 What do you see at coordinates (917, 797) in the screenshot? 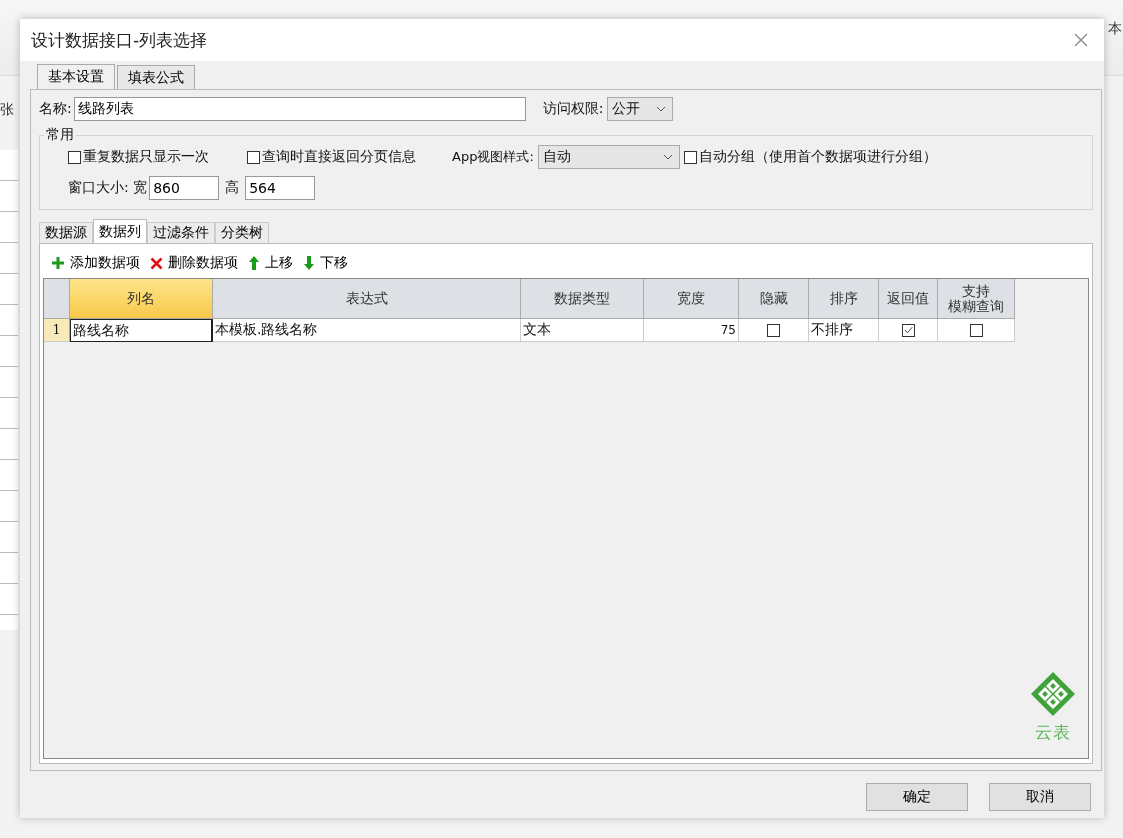
I see `dialog-button: 确定` at bounding box center [917, 797].